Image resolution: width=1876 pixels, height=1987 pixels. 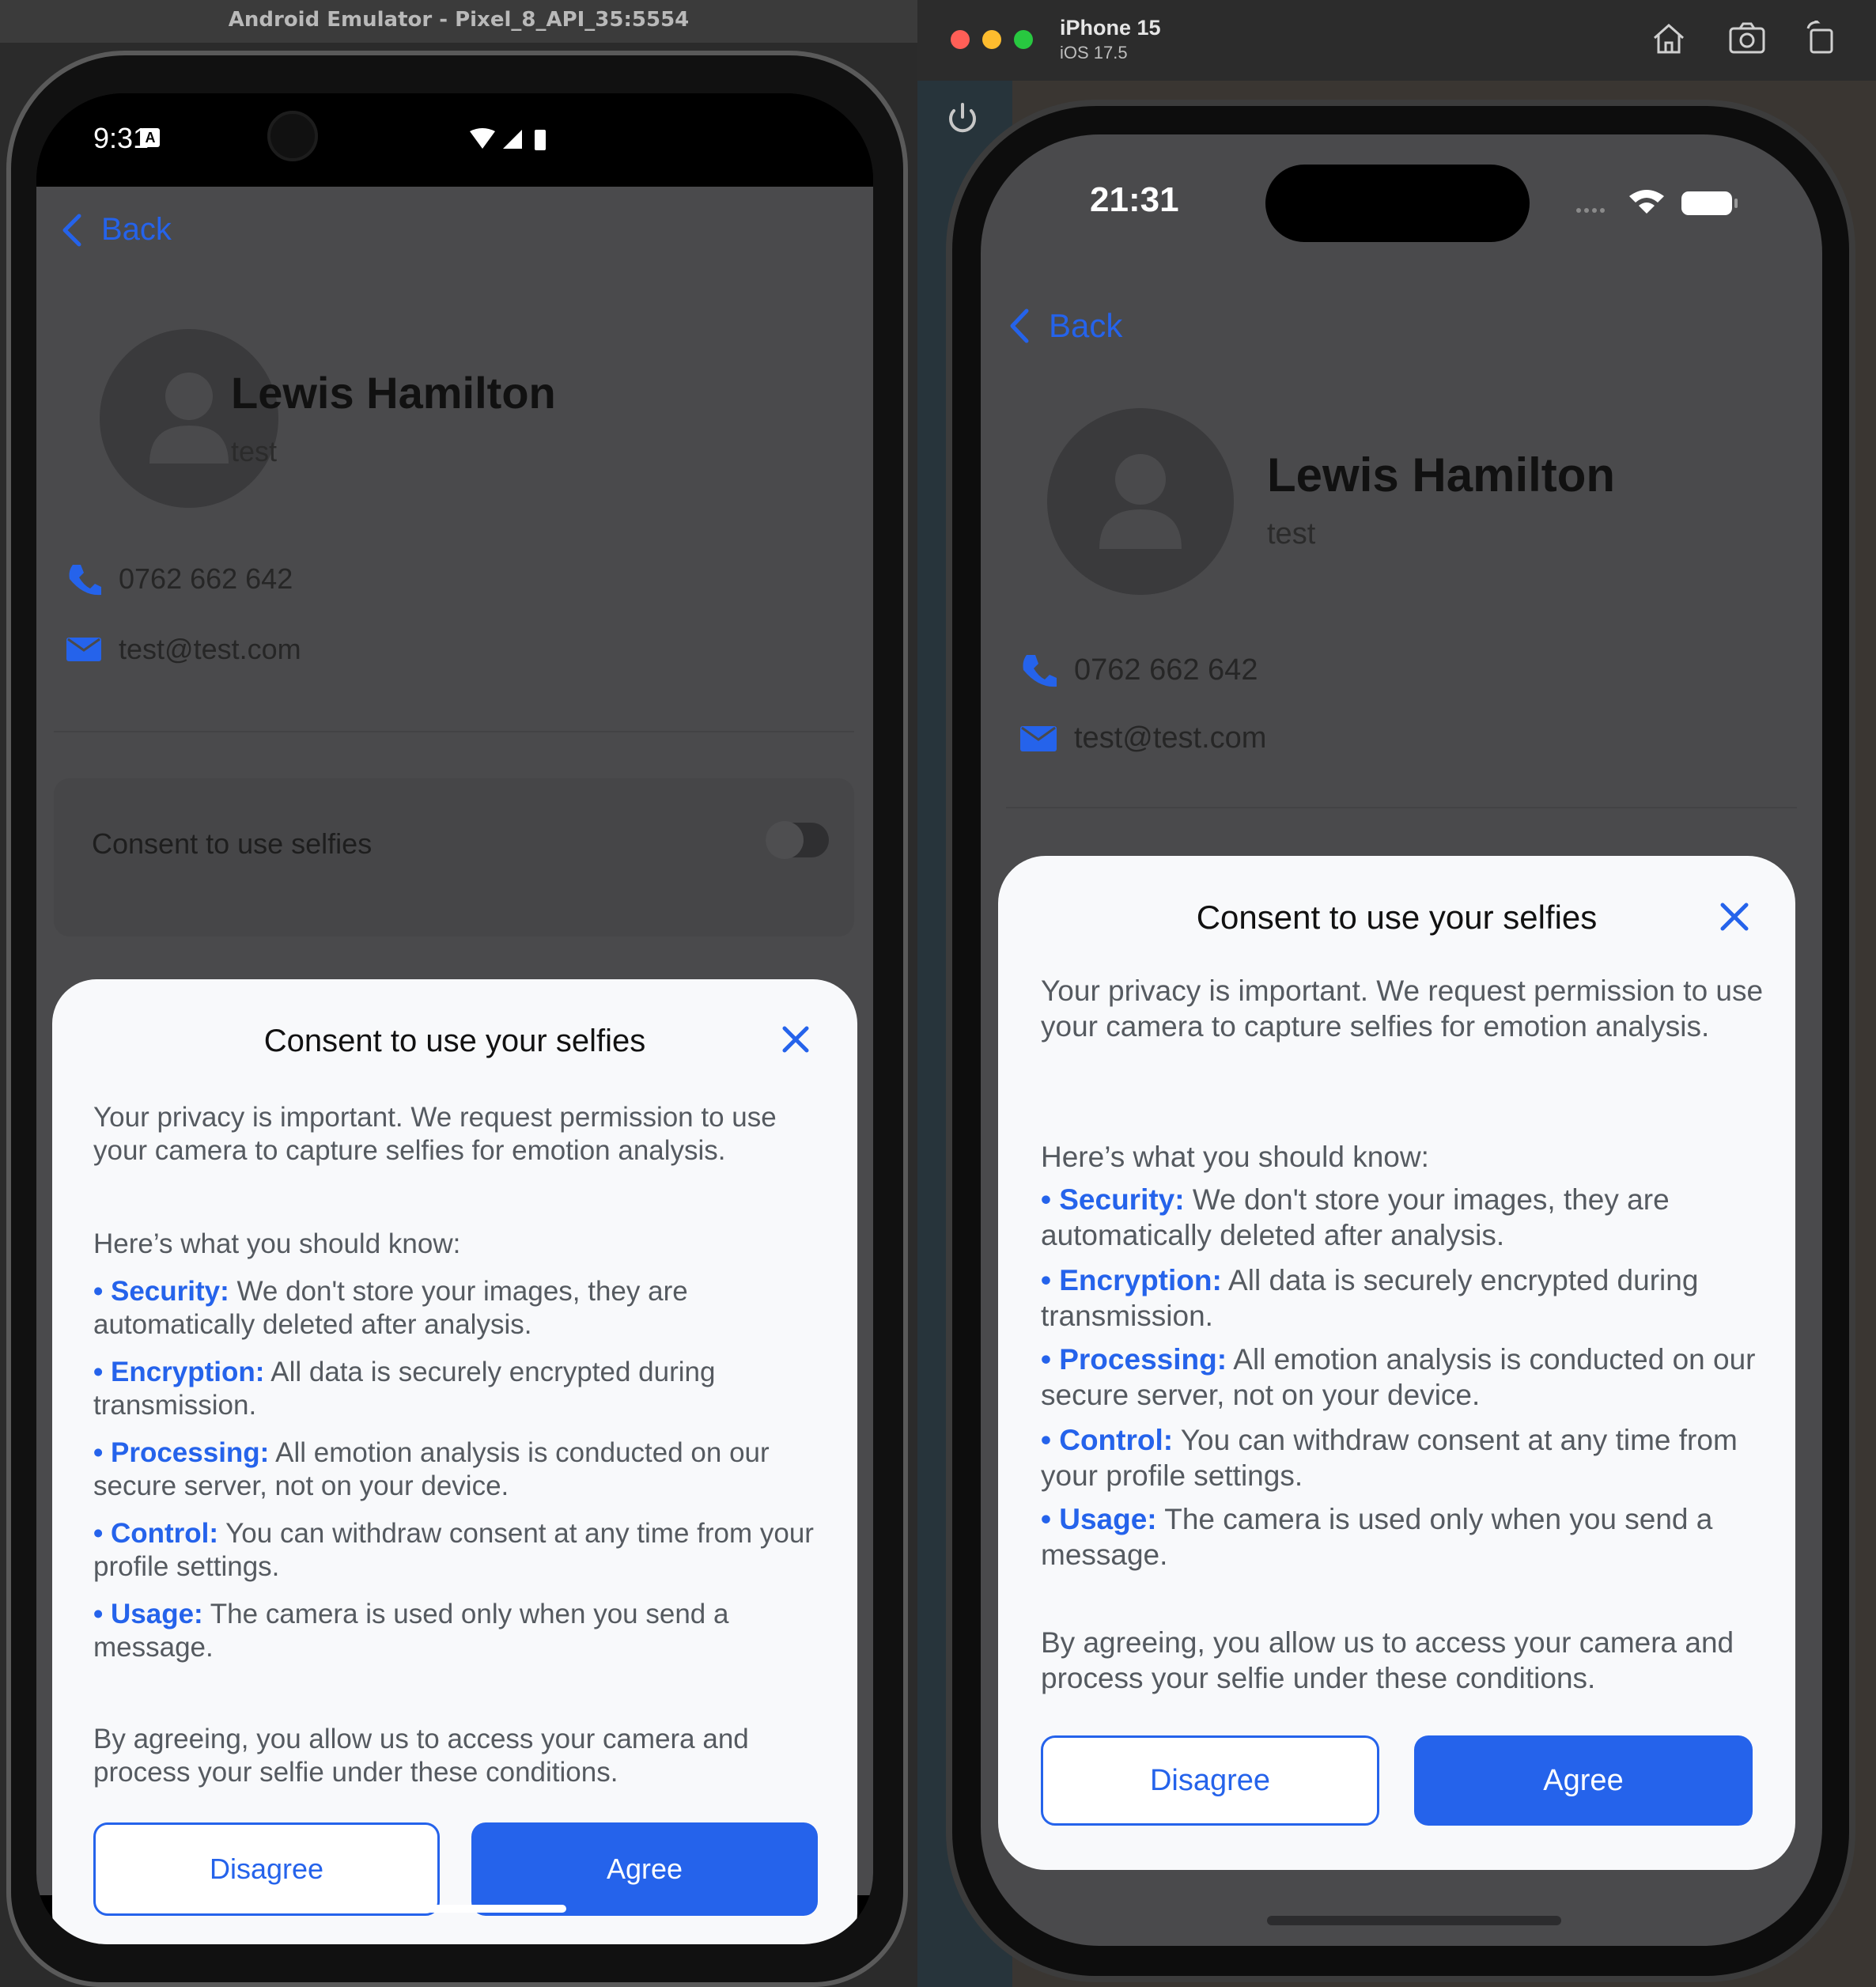 What do you see at coordinates (455, 1909) in the screenshot?
I see `android-home-indicator` at bounding box center [455, 1909].